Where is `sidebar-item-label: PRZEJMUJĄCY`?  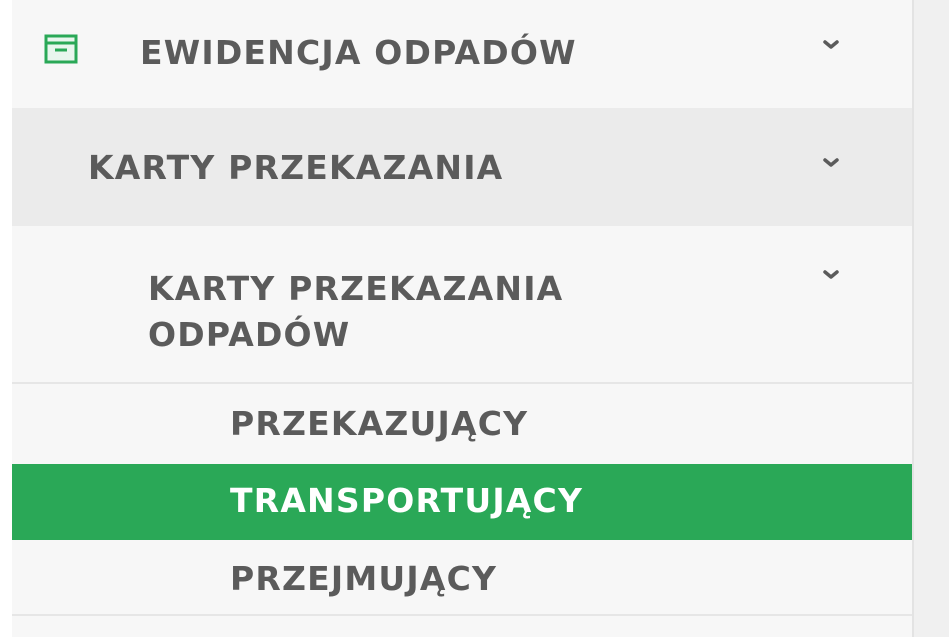 sidebar-item-label: PRZEJMUJĄCY is located at coordinates (364, 578).